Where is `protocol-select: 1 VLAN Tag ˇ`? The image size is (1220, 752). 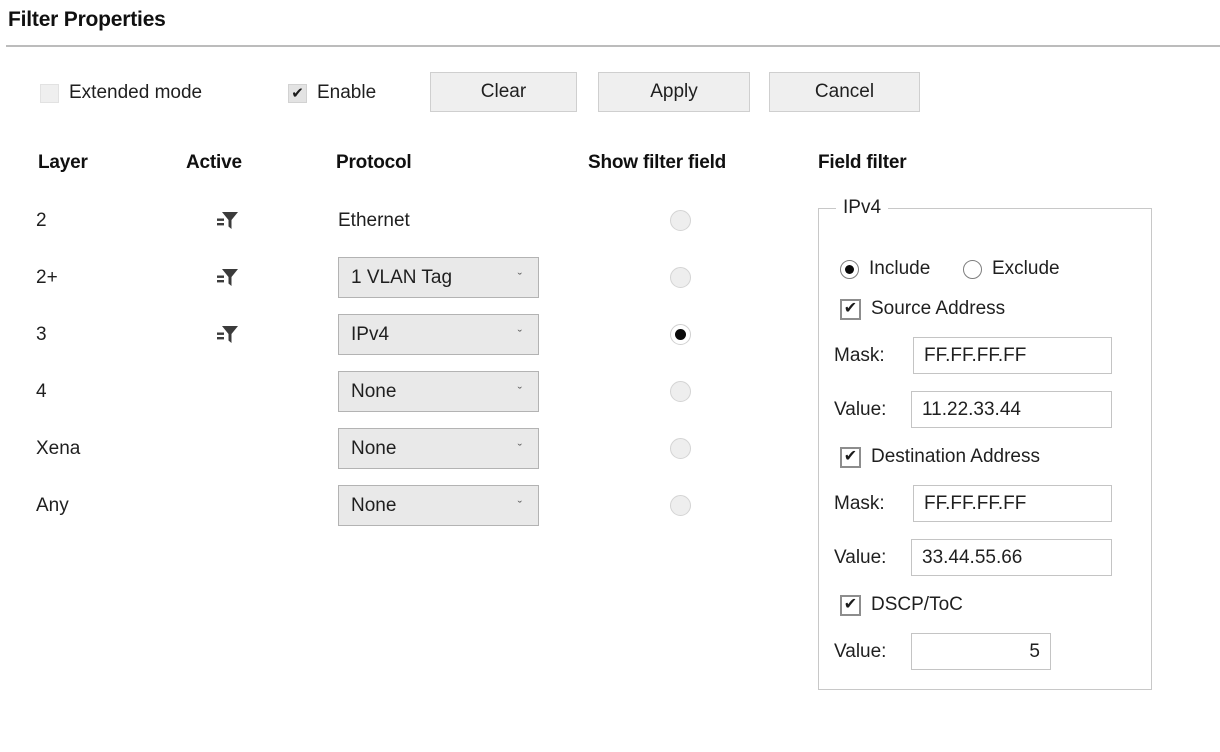 protocol-select: 1 VLAN Tag ˇ is located at coordinates (438, 277).